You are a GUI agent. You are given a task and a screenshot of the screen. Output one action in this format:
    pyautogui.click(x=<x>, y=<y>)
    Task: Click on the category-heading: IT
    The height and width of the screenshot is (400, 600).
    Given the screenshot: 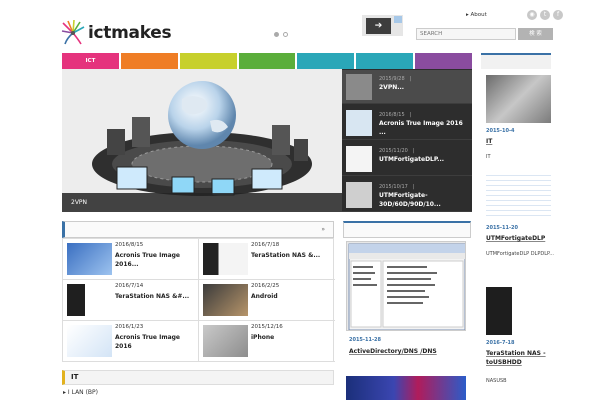 What is the action you would take?
    pyautogui.click(x=75, y=377)
    